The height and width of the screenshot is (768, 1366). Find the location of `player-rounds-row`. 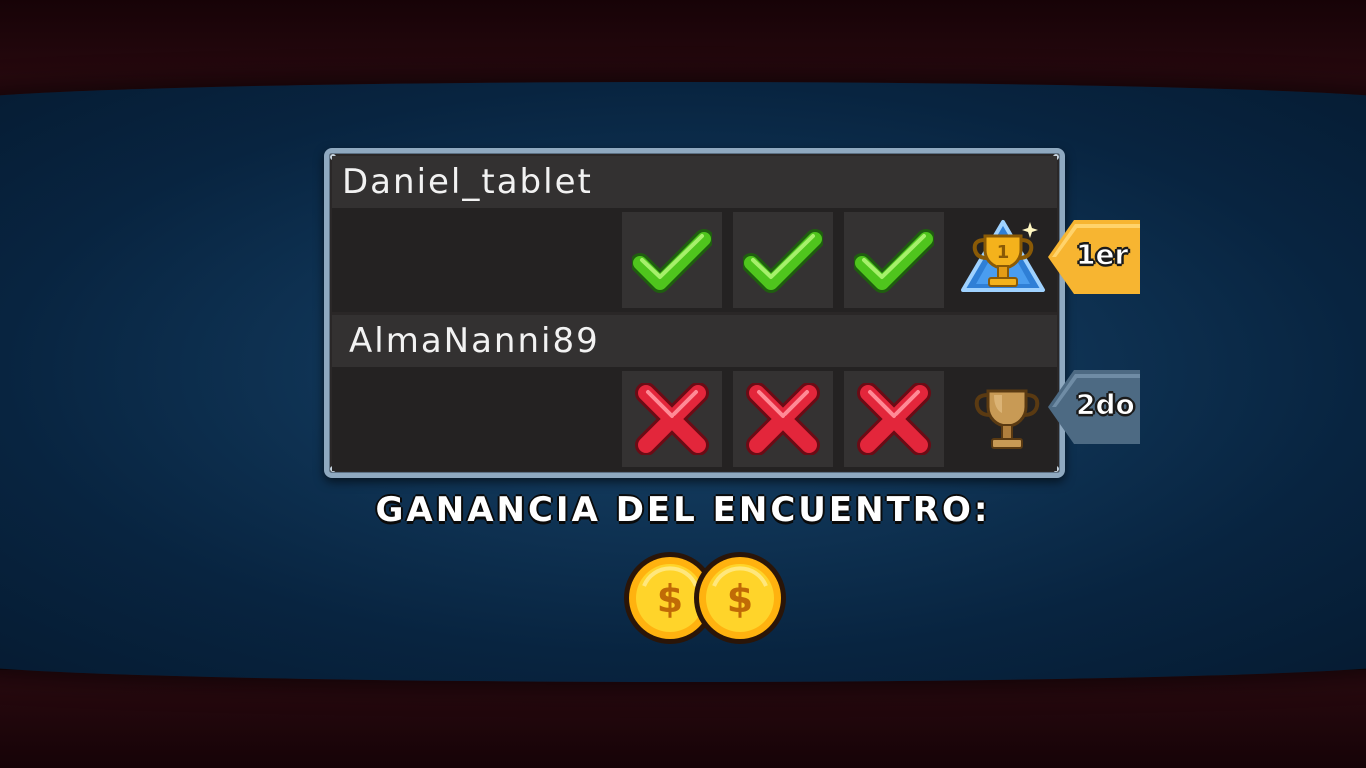

player-rounds-row is located at coordinates (694, 419).